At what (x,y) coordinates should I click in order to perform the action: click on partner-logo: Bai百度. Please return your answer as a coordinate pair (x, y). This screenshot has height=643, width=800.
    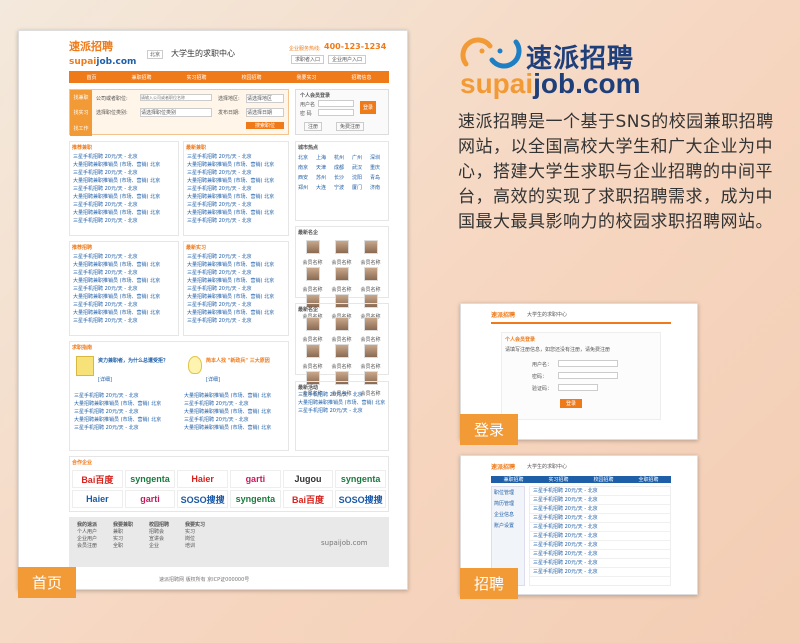
    Looking at the image, I should click on (97, 479).